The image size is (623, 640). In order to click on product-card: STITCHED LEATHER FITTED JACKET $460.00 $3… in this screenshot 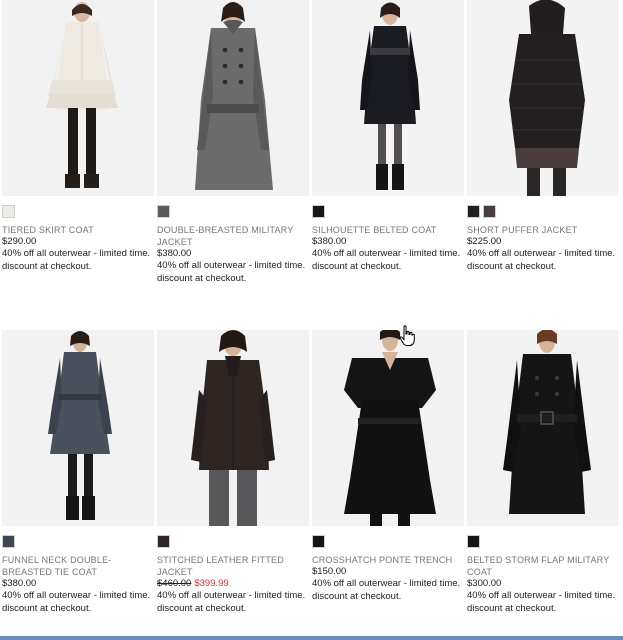, I will do `click(233, 472)`.